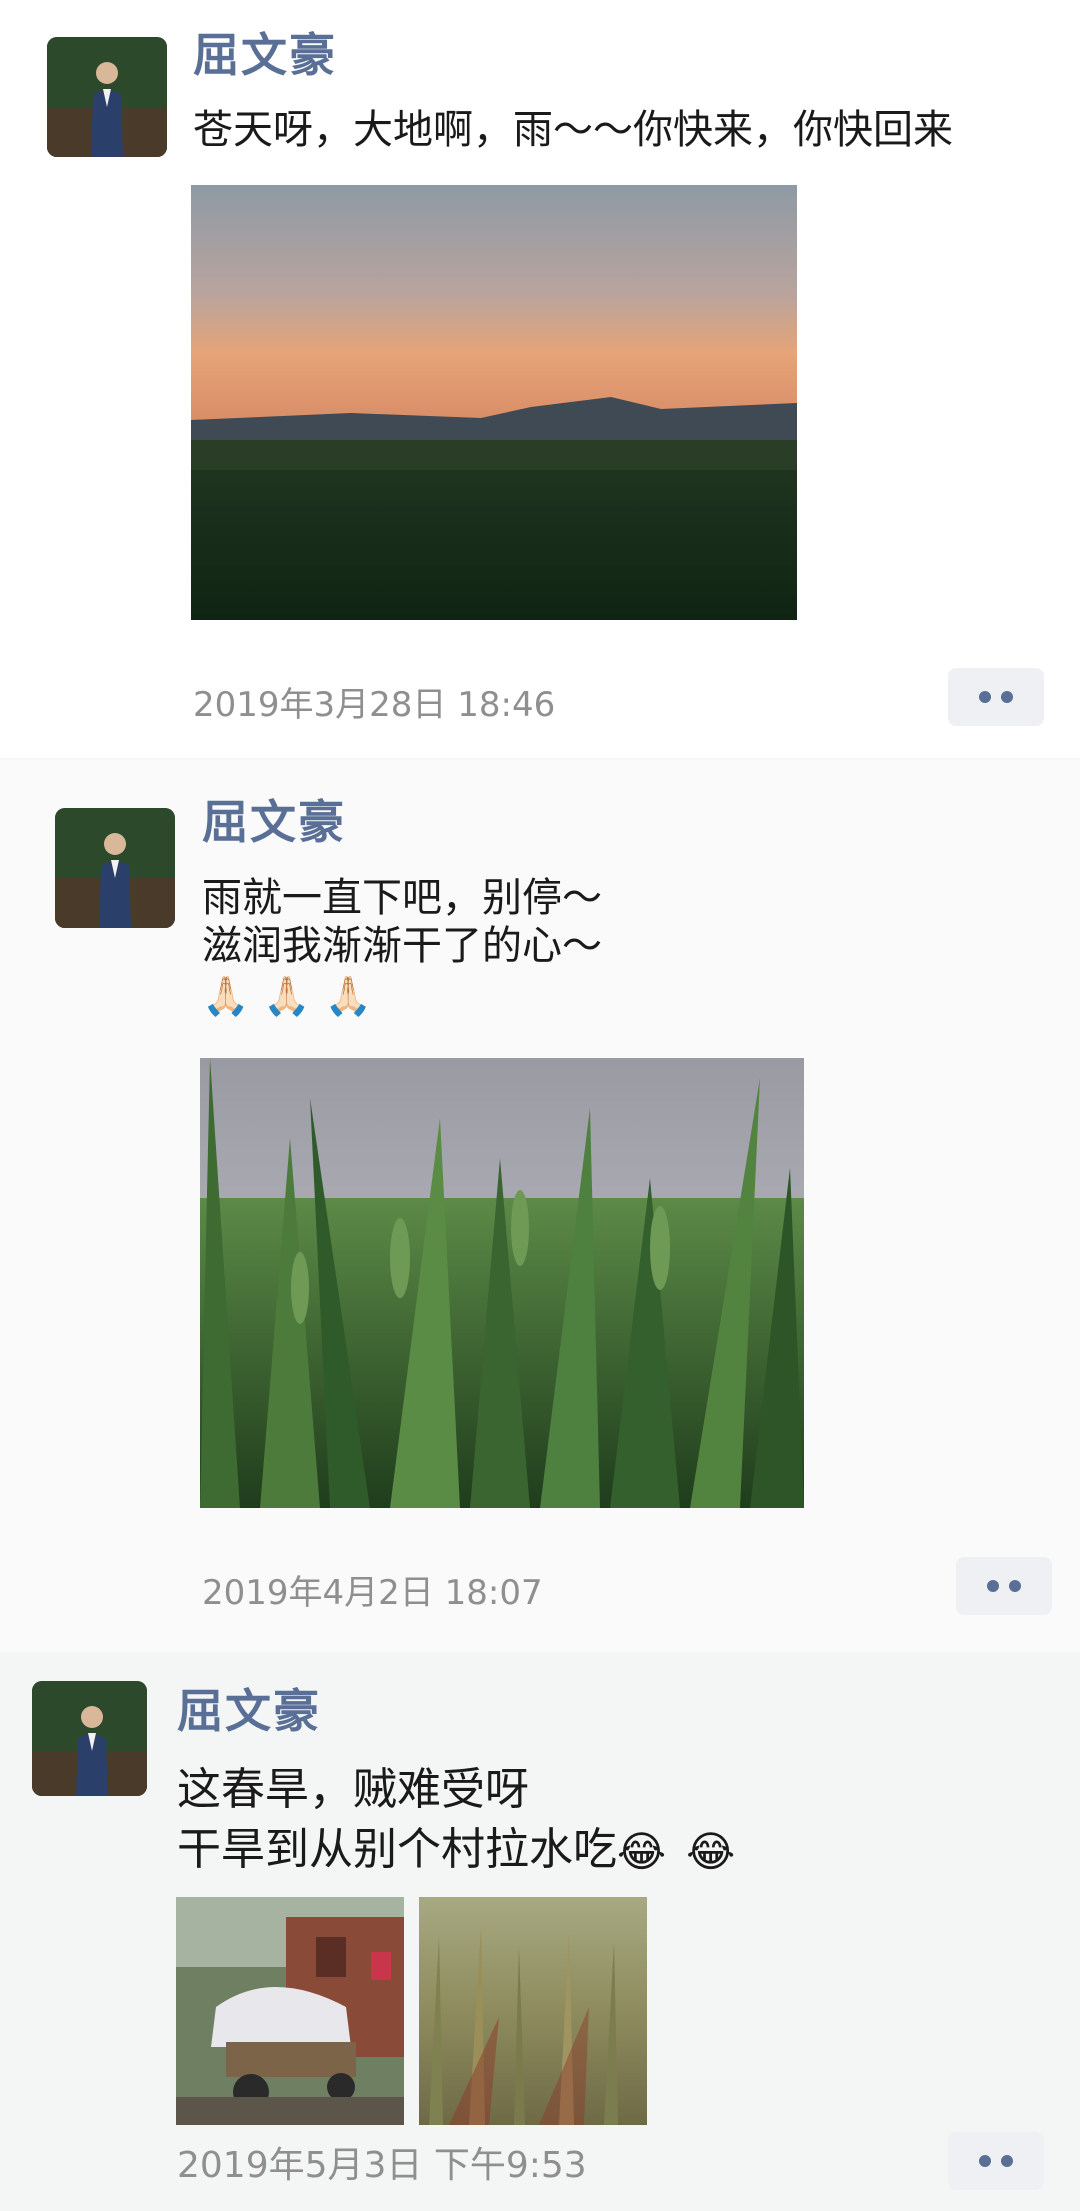  I want to click on post-text-line: 苍天呀，大地啊，雨～～你快来，你快回来, so click(573, 130).